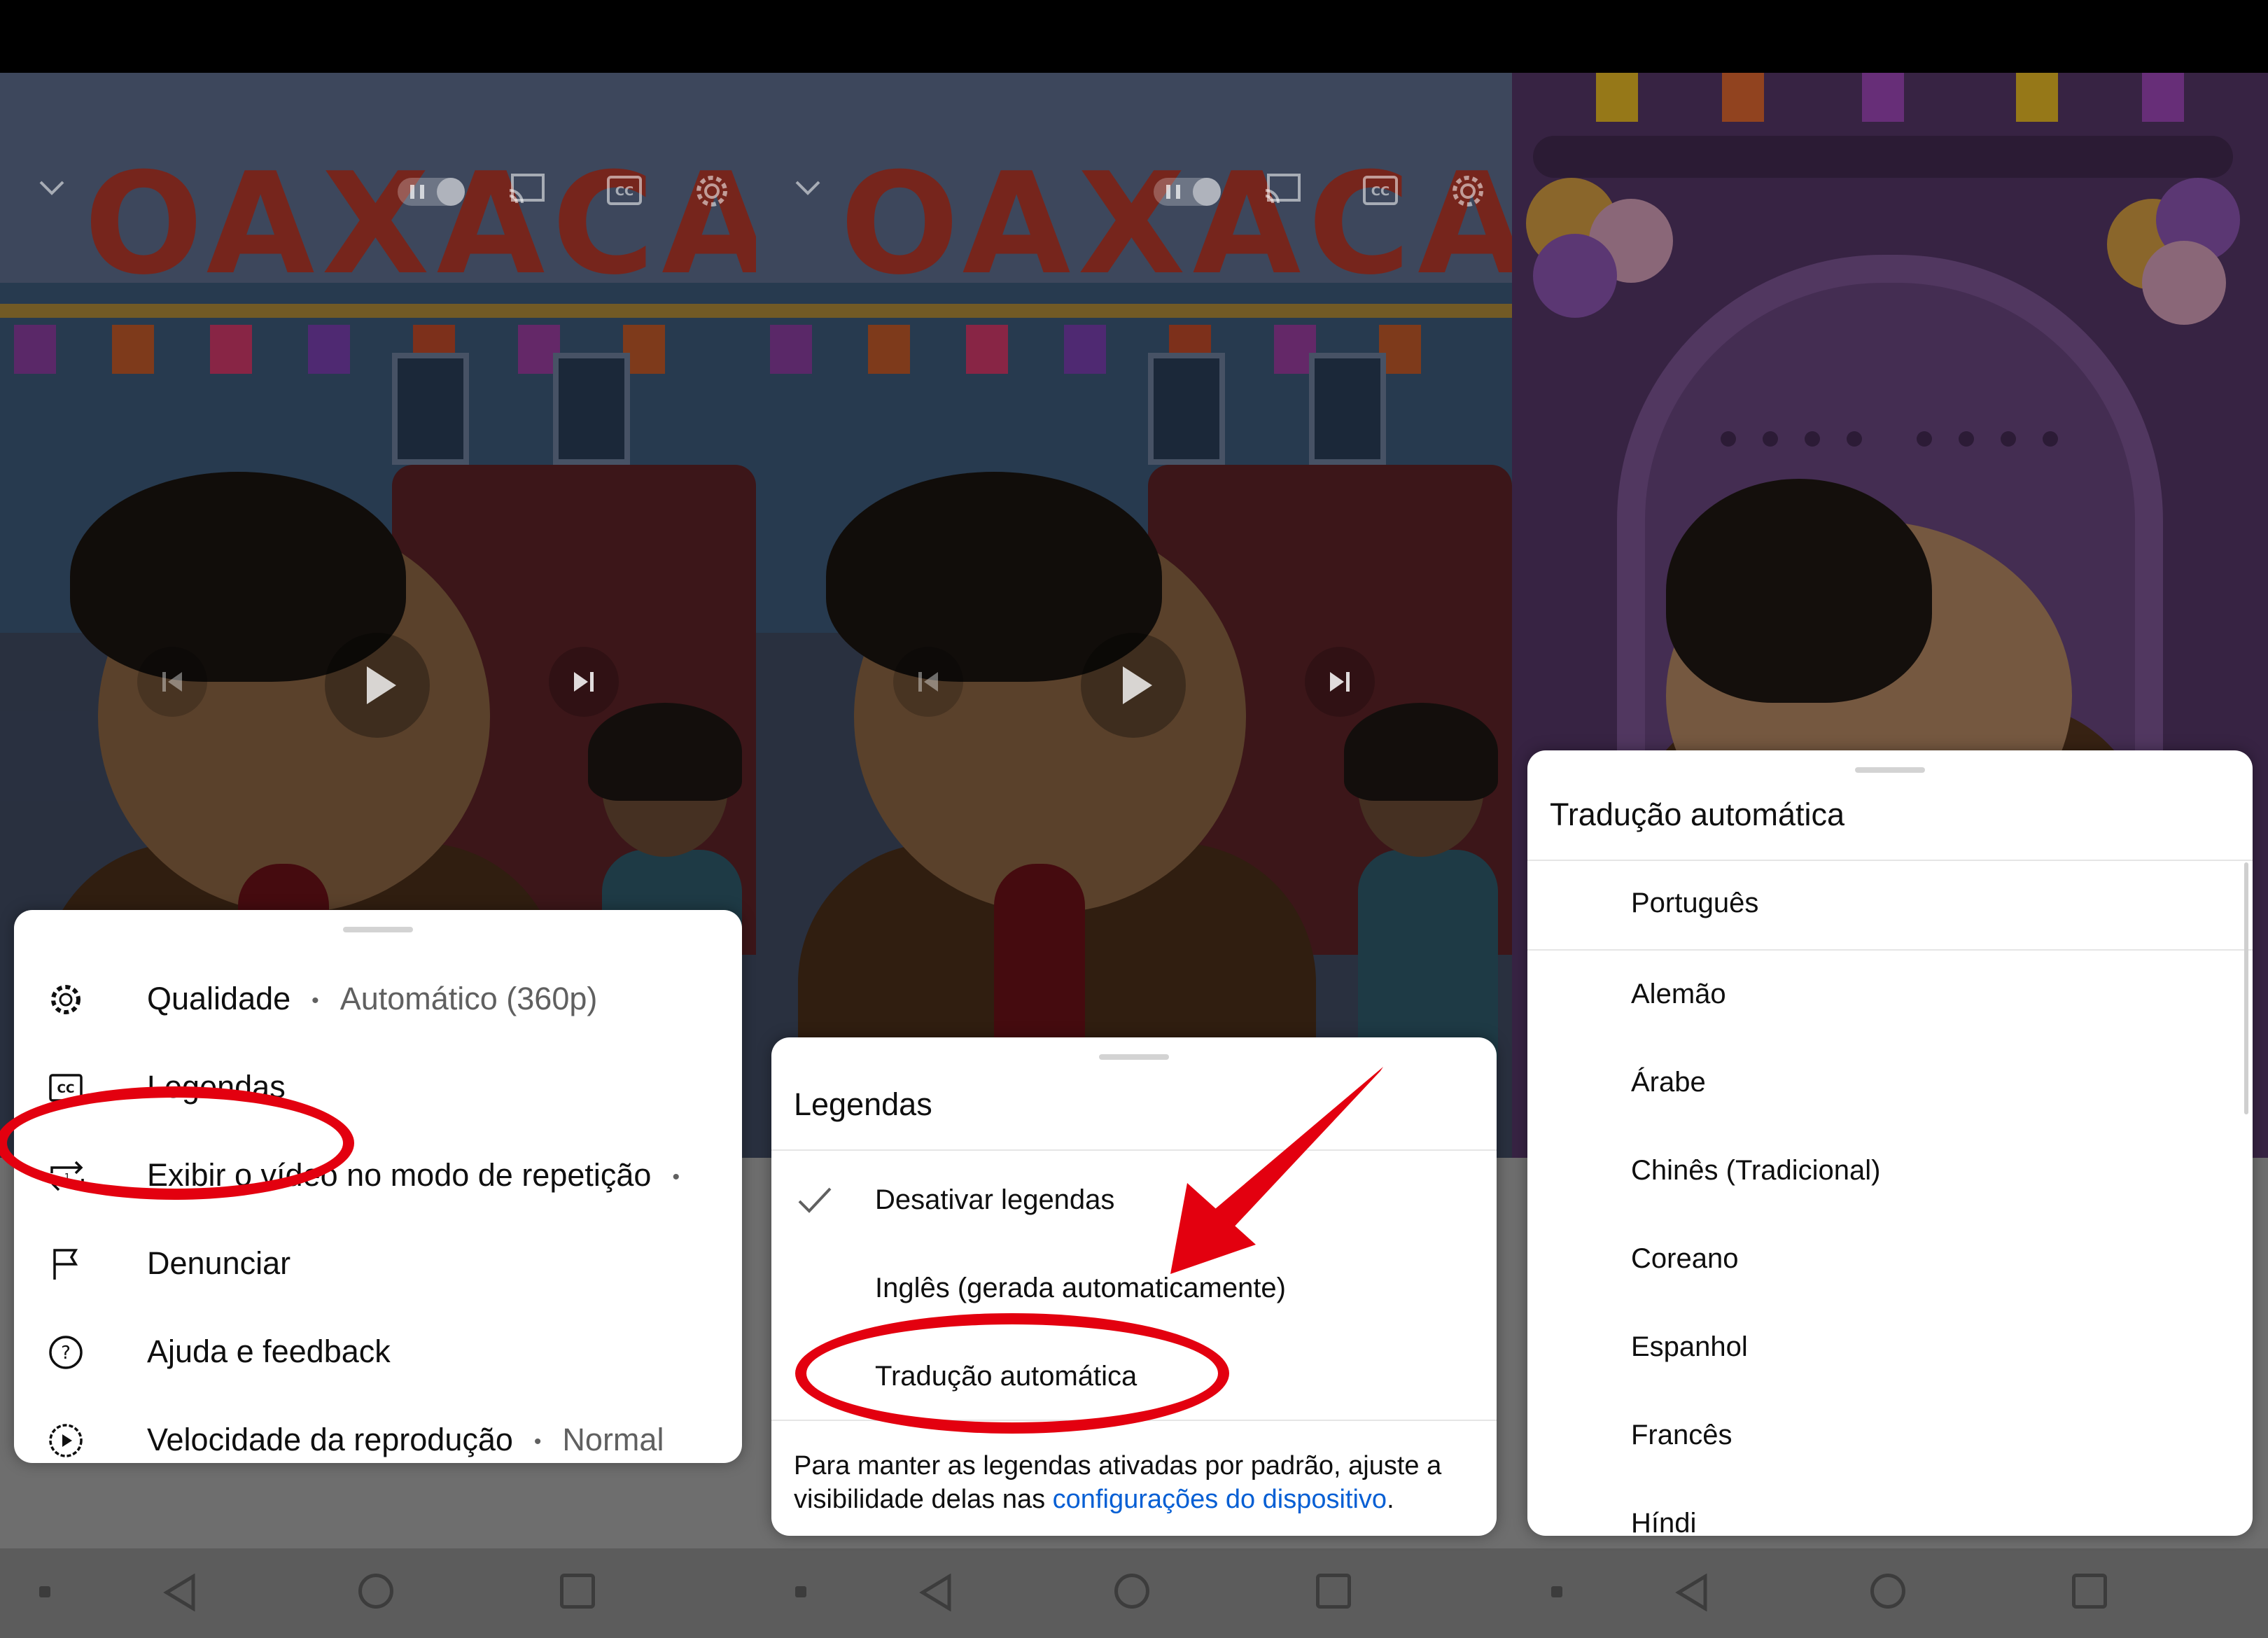 The height and width of the screenshot is (1638, 2268). I want to click on language-item: Híndi, so click(1890, 1508).